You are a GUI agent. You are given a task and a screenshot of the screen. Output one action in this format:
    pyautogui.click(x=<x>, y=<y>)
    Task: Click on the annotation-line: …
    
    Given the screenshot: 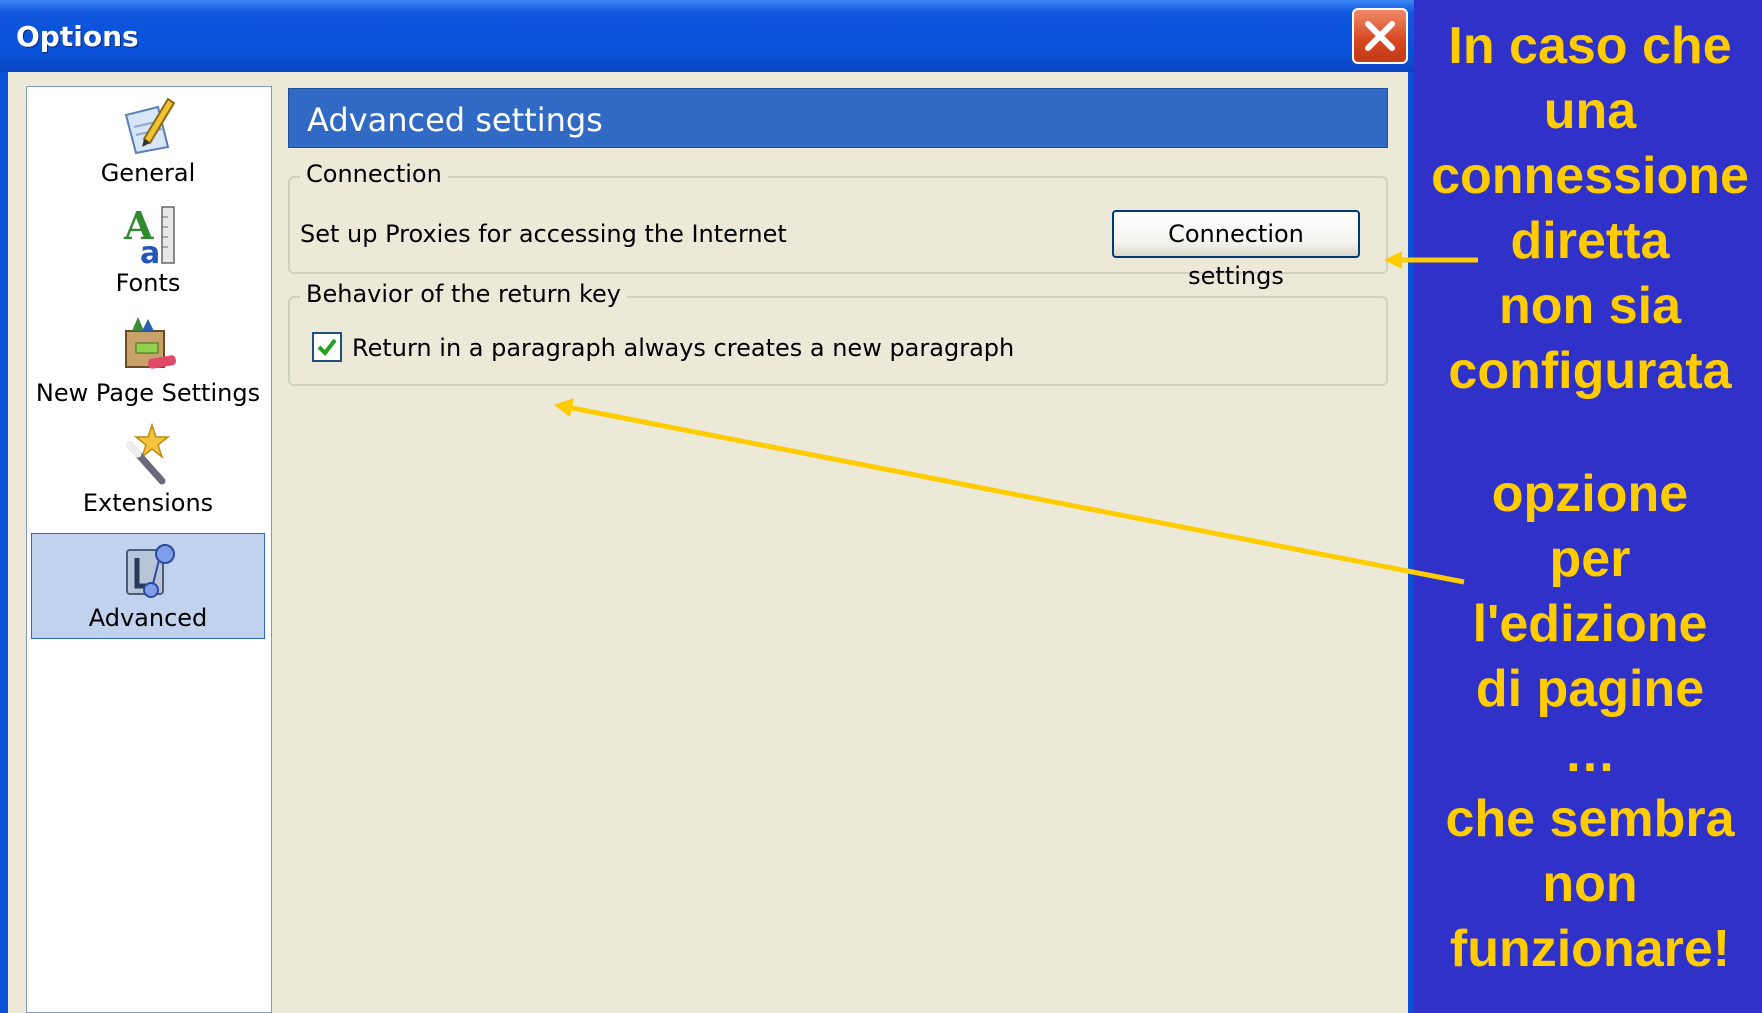 What is the action you would take?
    pyautogui.click(x=1590, y=754)
    